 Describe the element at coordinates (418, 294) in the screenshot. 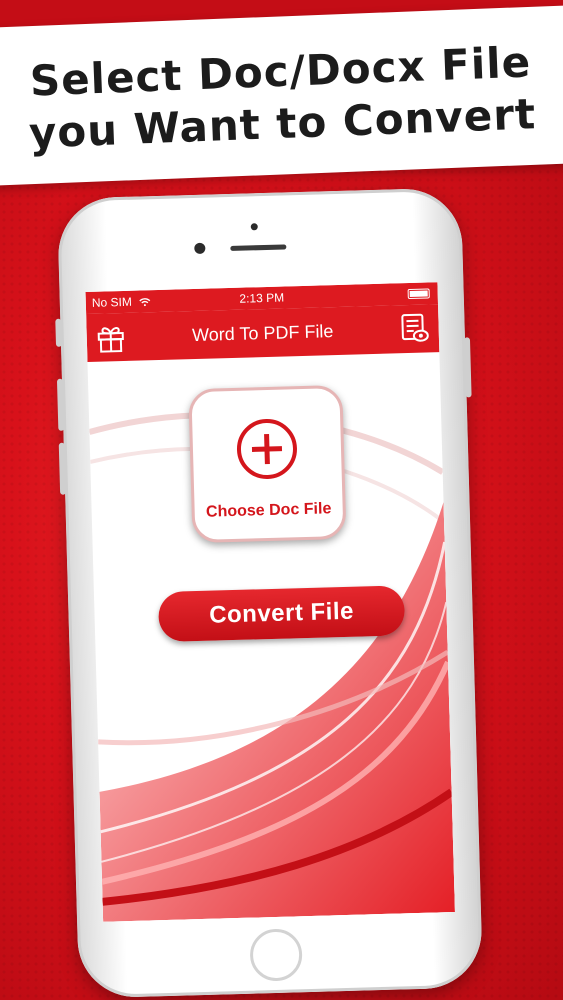

I see `battery-icon` at that location.